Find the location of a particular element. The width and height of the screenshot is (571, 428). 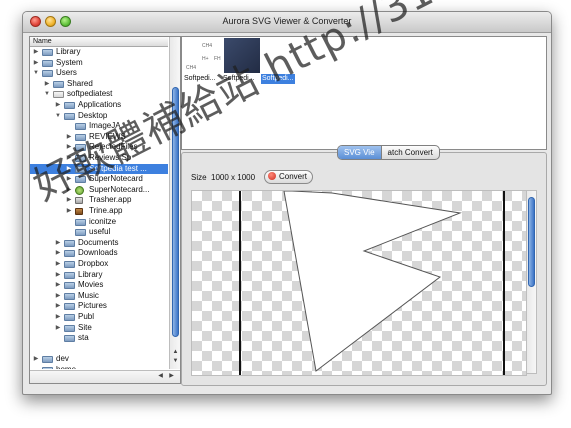

tree-row-label: sta is located at coordinates (83, 338).